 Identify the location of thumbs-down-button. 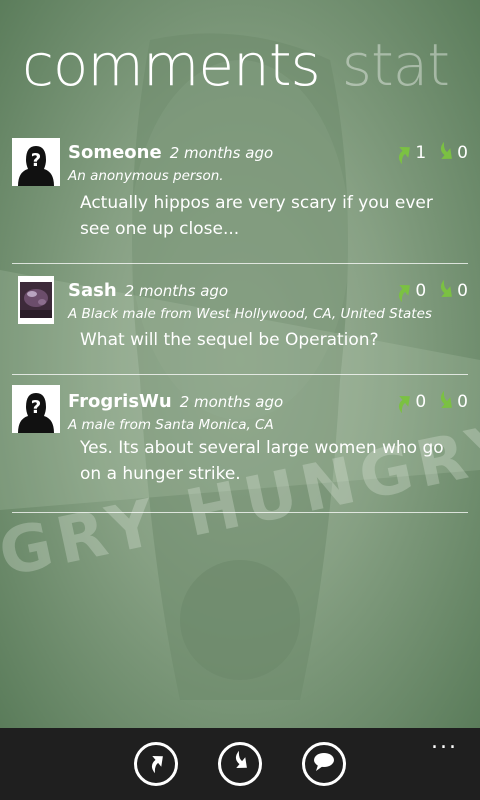
(240, 764).